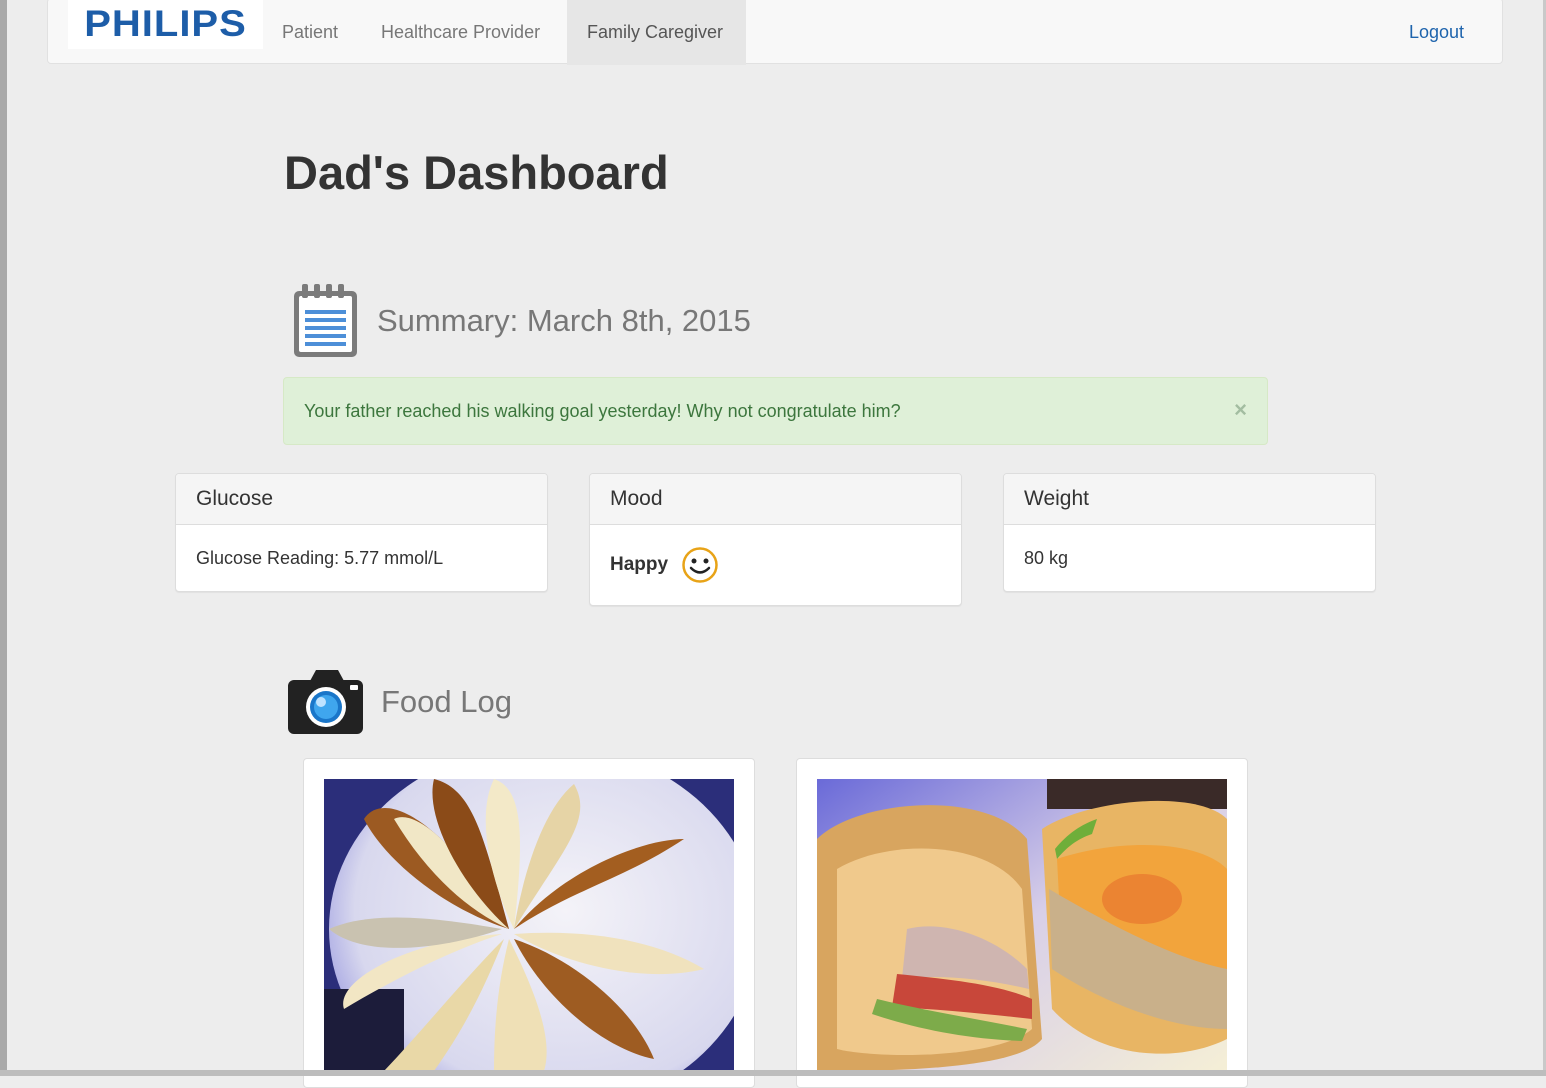  Describe the element at coordinates (325, 702) in the screenshot. I see `camera-icon` at that location.